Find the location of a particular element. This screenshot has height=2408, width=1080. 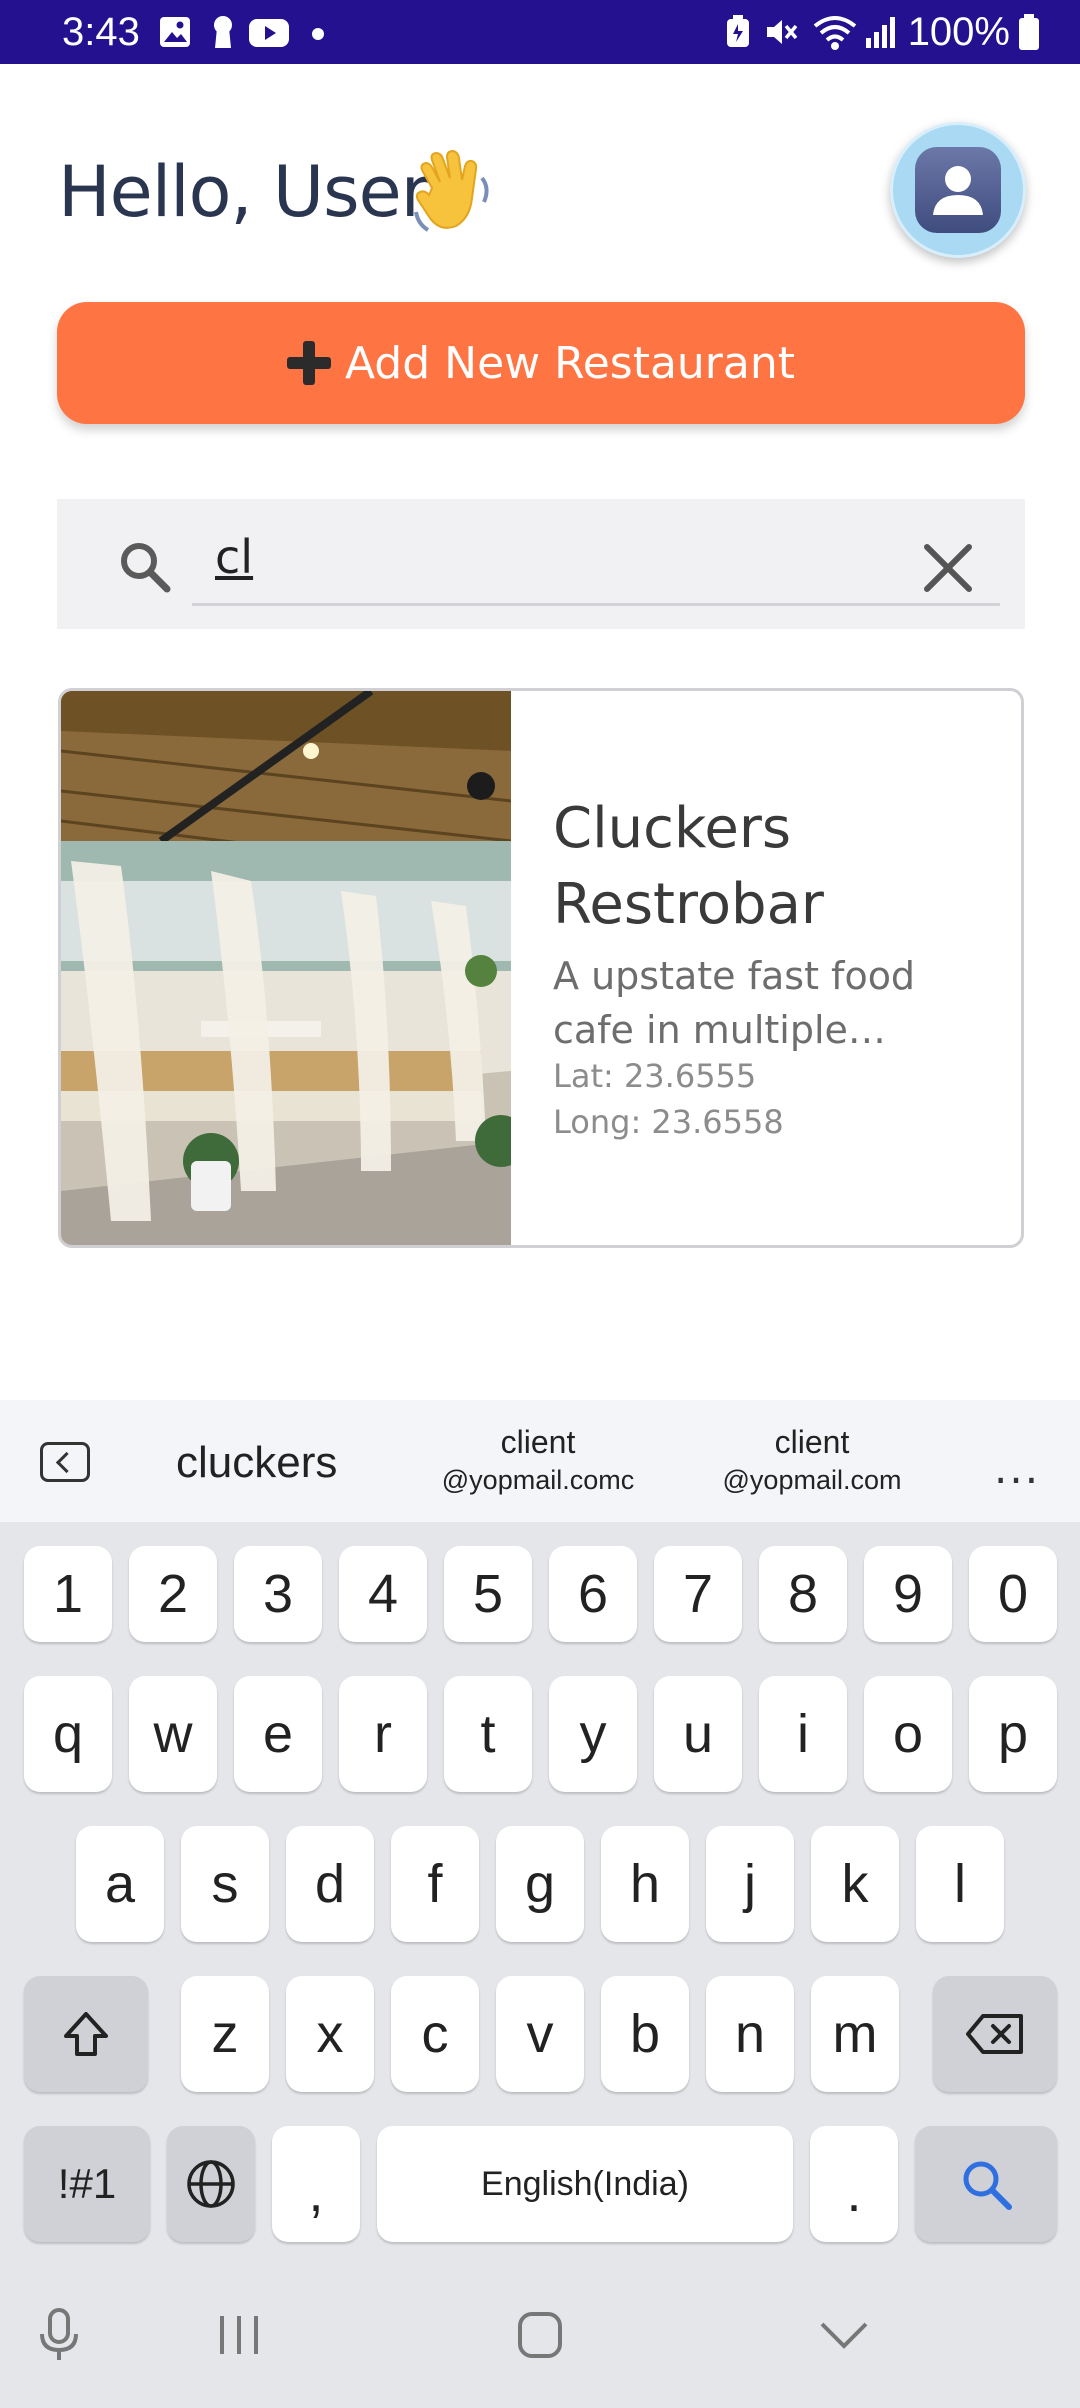

signal-icon is located at coordinates (880, 32).